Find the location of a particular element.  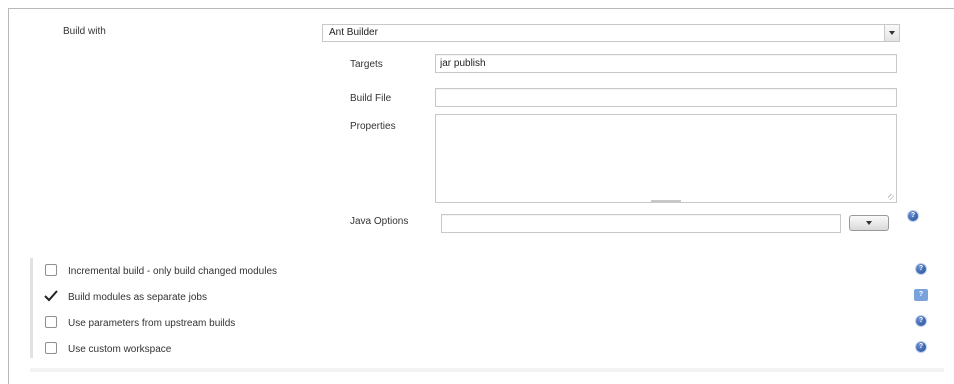

build-file-label: Build File is located at coordinates (371, 98).